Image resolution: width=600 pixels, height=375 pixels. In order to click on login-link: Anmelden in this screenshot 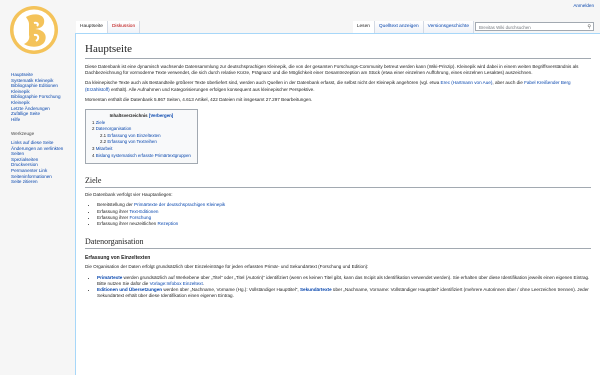, I will do `click(583, 5)`.